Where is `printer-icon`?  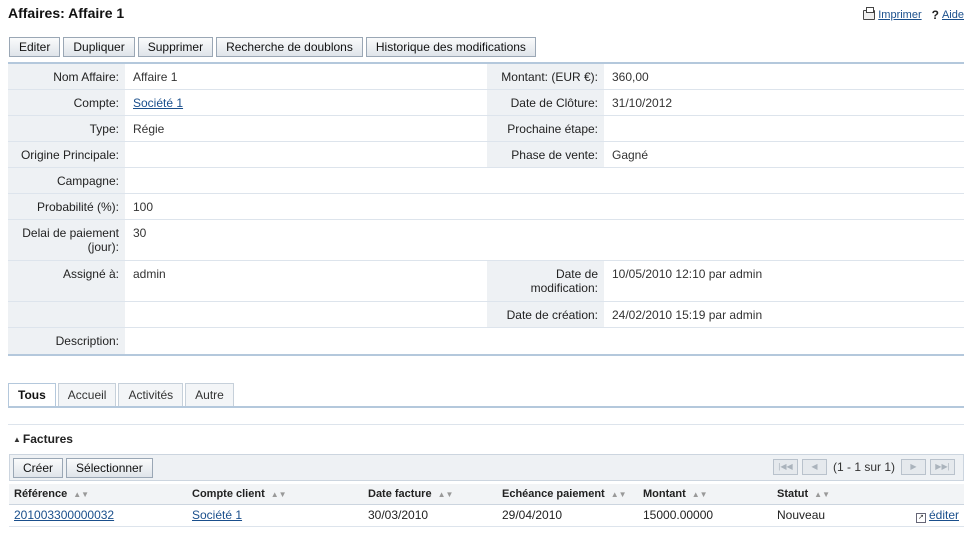 printer-icon is located at coordinates (869, 13).